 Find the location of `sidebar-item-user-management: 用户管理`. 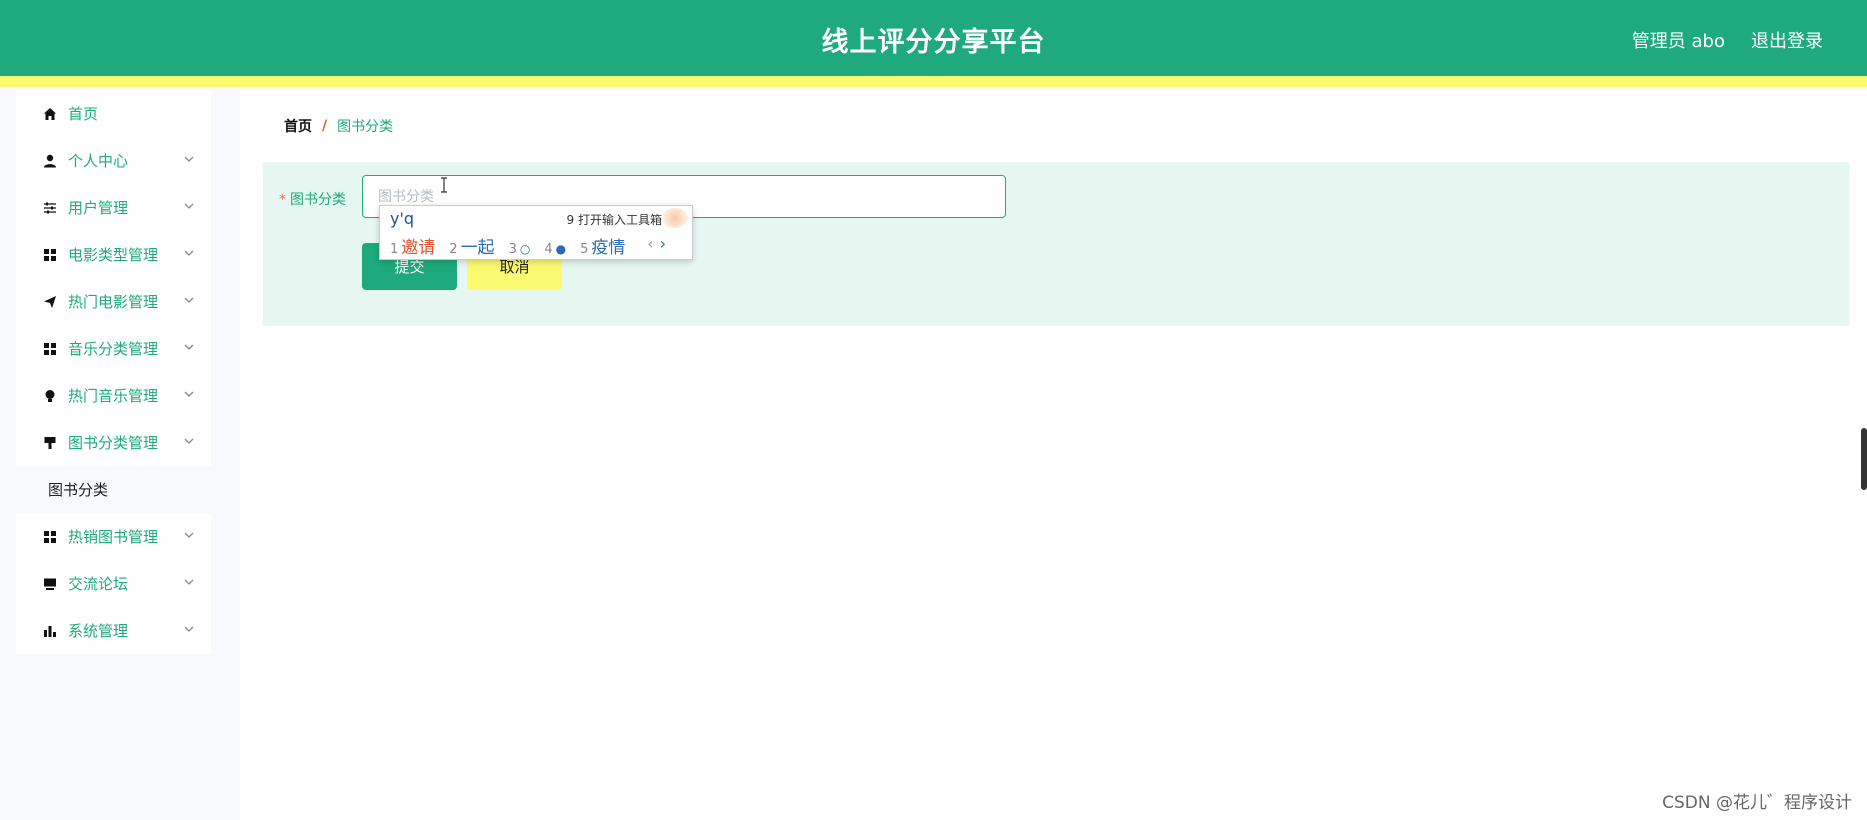

sidebar-item-user-management: 用户管理 is located at coordinates (113, 207).